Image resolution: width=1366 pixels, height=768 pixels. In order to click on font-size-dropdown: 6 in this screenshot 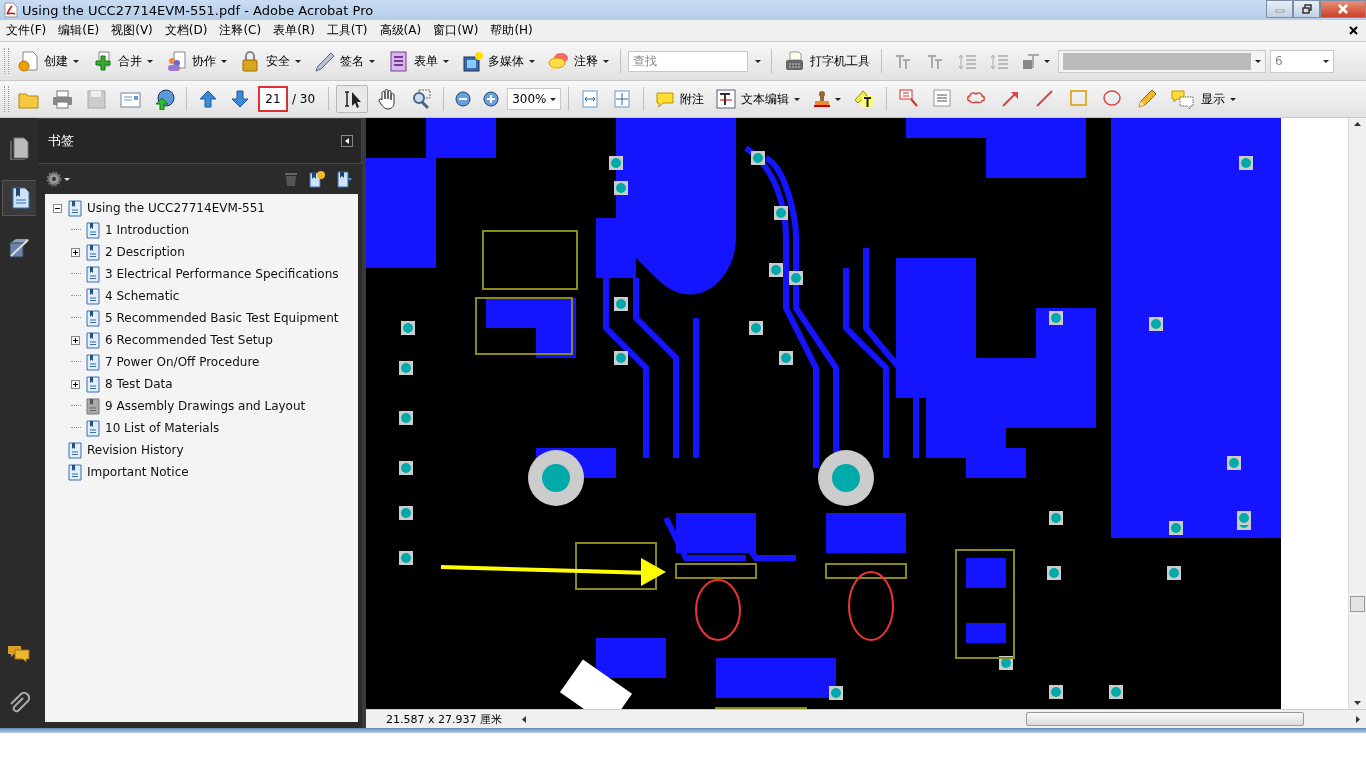, I will do `click(1302, 61)`.